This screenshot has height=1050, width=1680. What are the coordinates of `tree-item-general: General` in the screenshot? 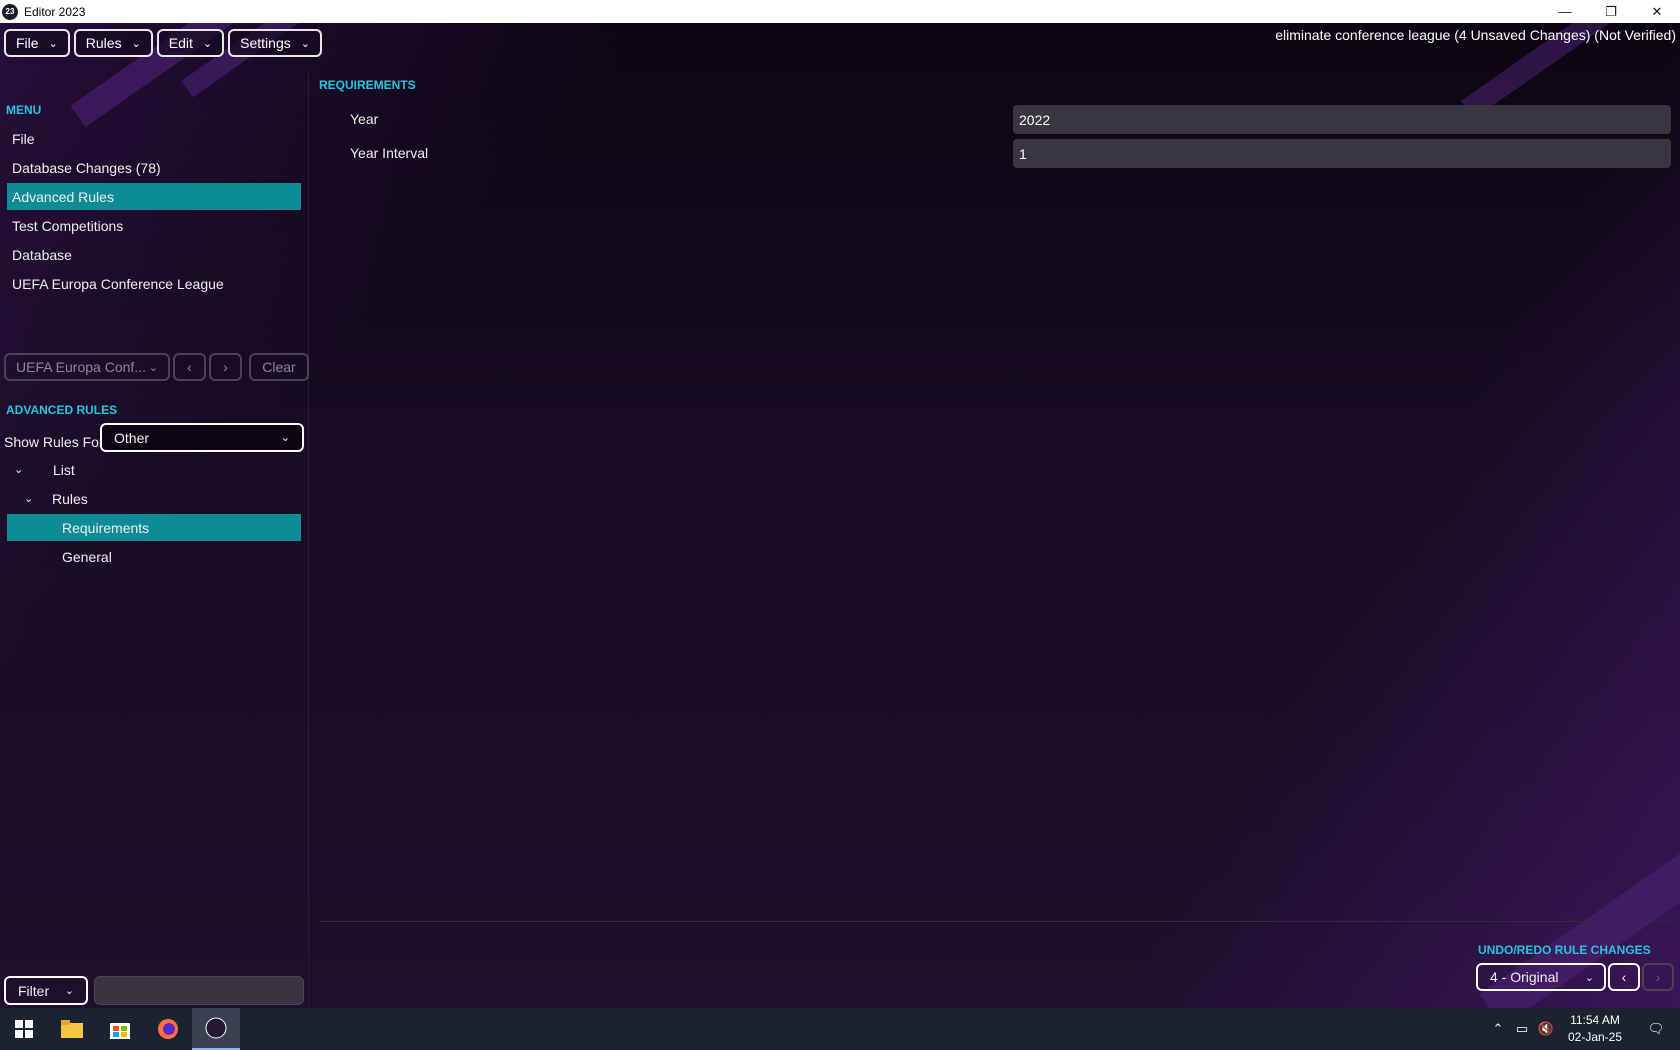 It's located at (87, 556).